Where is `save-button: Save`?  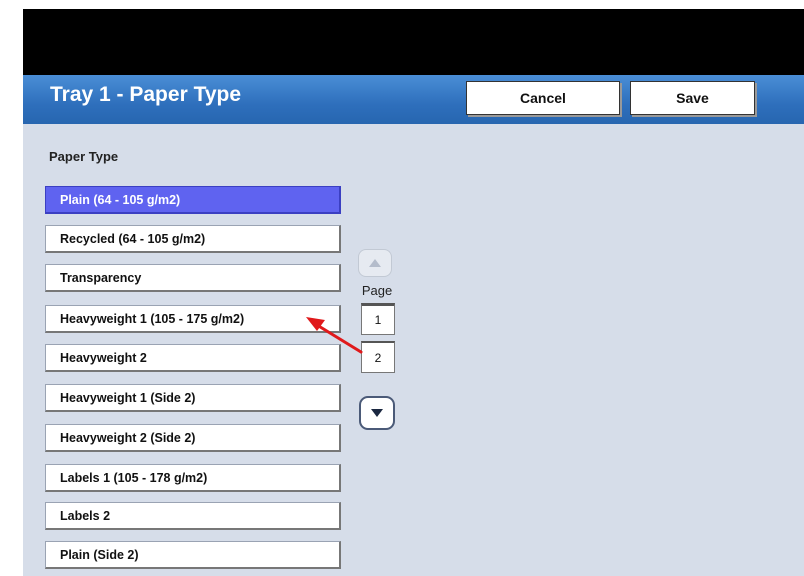 save-button: Save is located at coordinates (692, 98).